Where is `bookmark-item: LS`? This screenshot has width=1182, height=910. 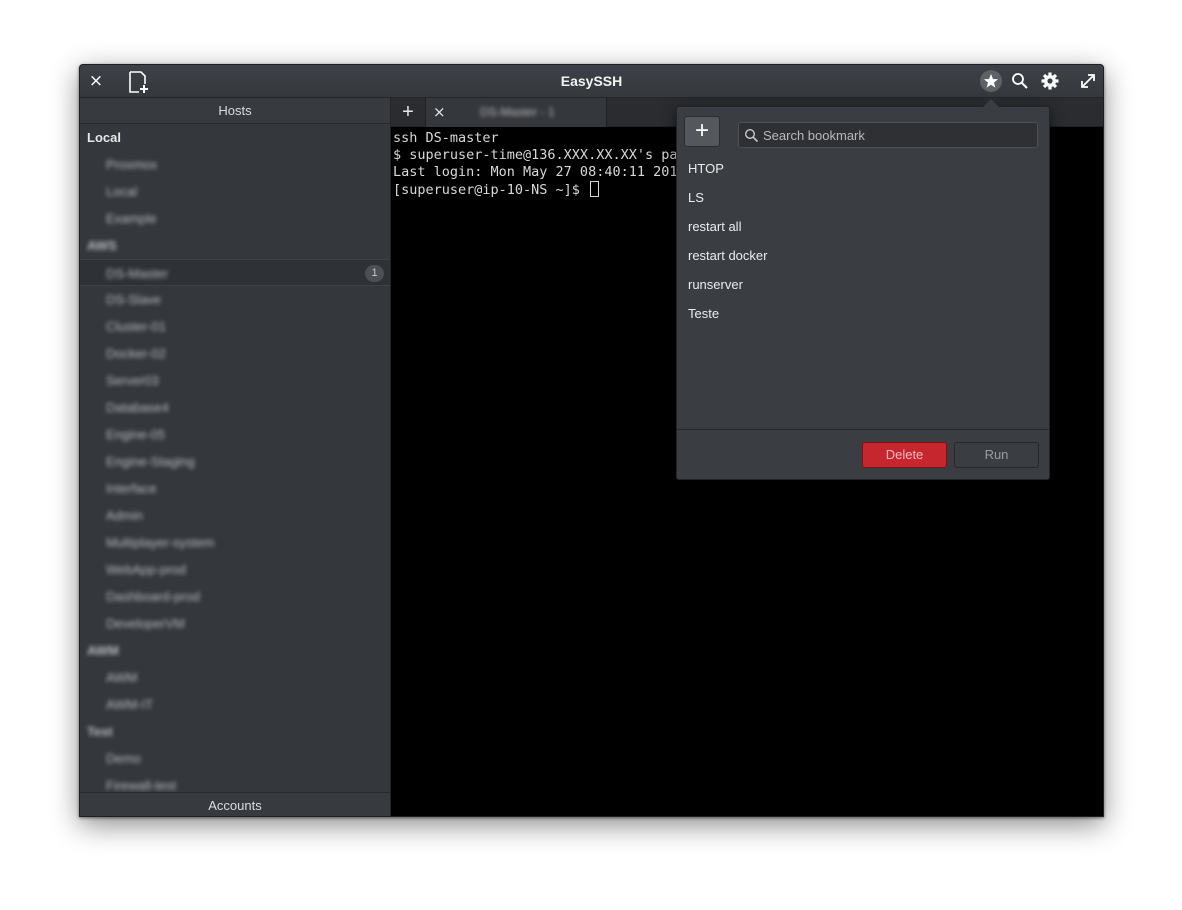
bookmark-item: LS is located at coordinates (863, 197).